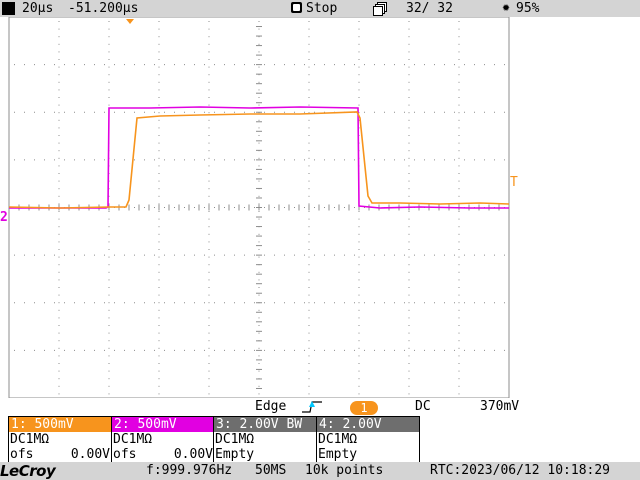  What do you see at coordinates (506, 7) in the screenshot?
I see `battery-gear-icon: ✹` at bounding box center [506, 7].